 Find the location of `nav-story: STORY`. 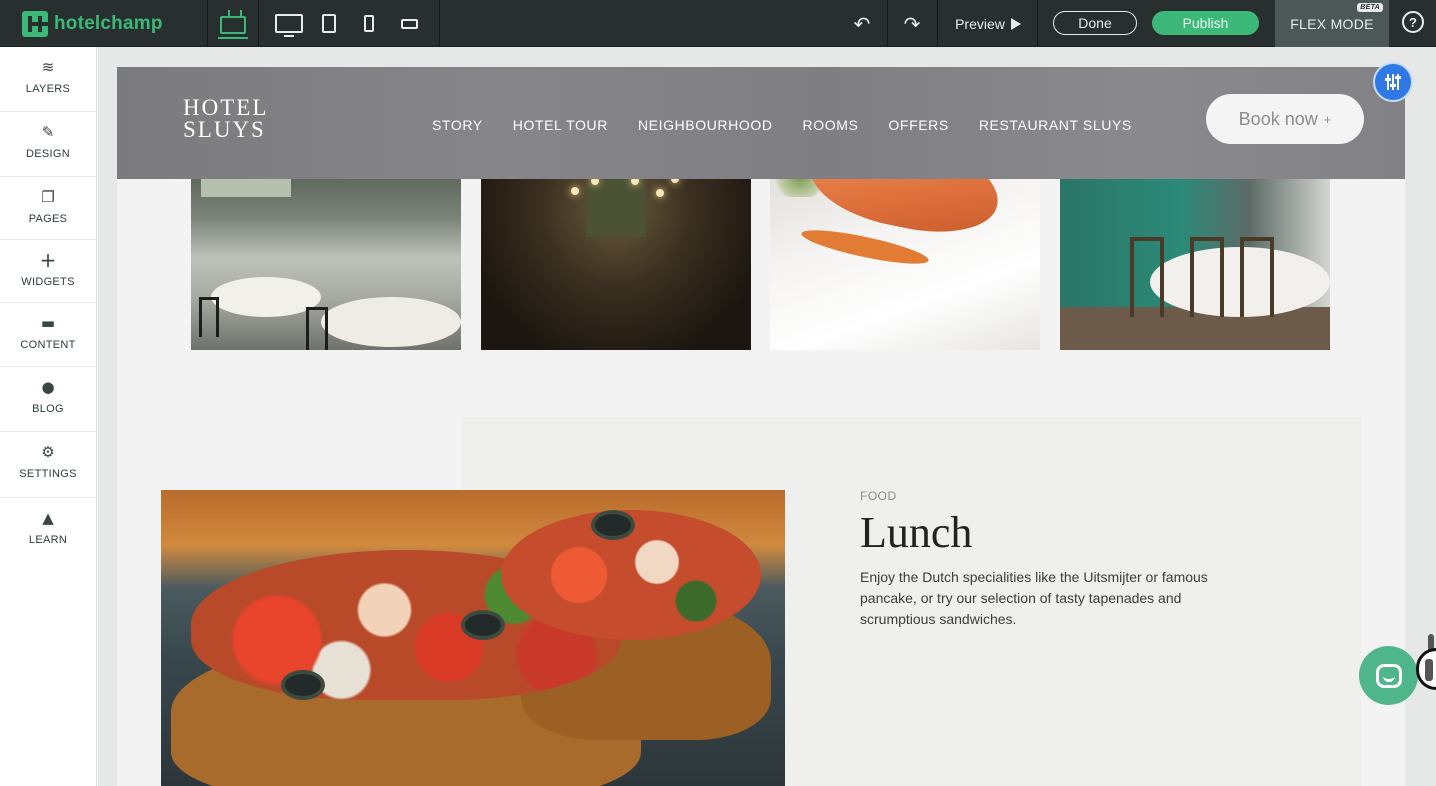

nav-story: STORY is located at coordinates (457, 125).